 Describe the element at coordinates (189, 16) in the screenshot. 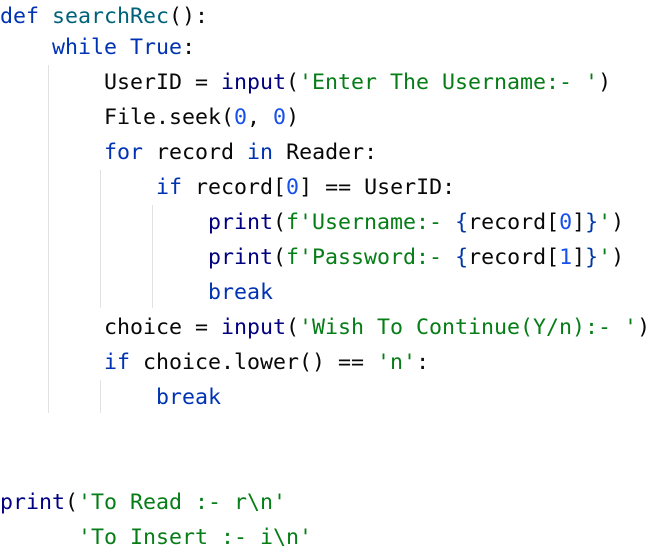

I see `code-token-plain: ():` at that location.